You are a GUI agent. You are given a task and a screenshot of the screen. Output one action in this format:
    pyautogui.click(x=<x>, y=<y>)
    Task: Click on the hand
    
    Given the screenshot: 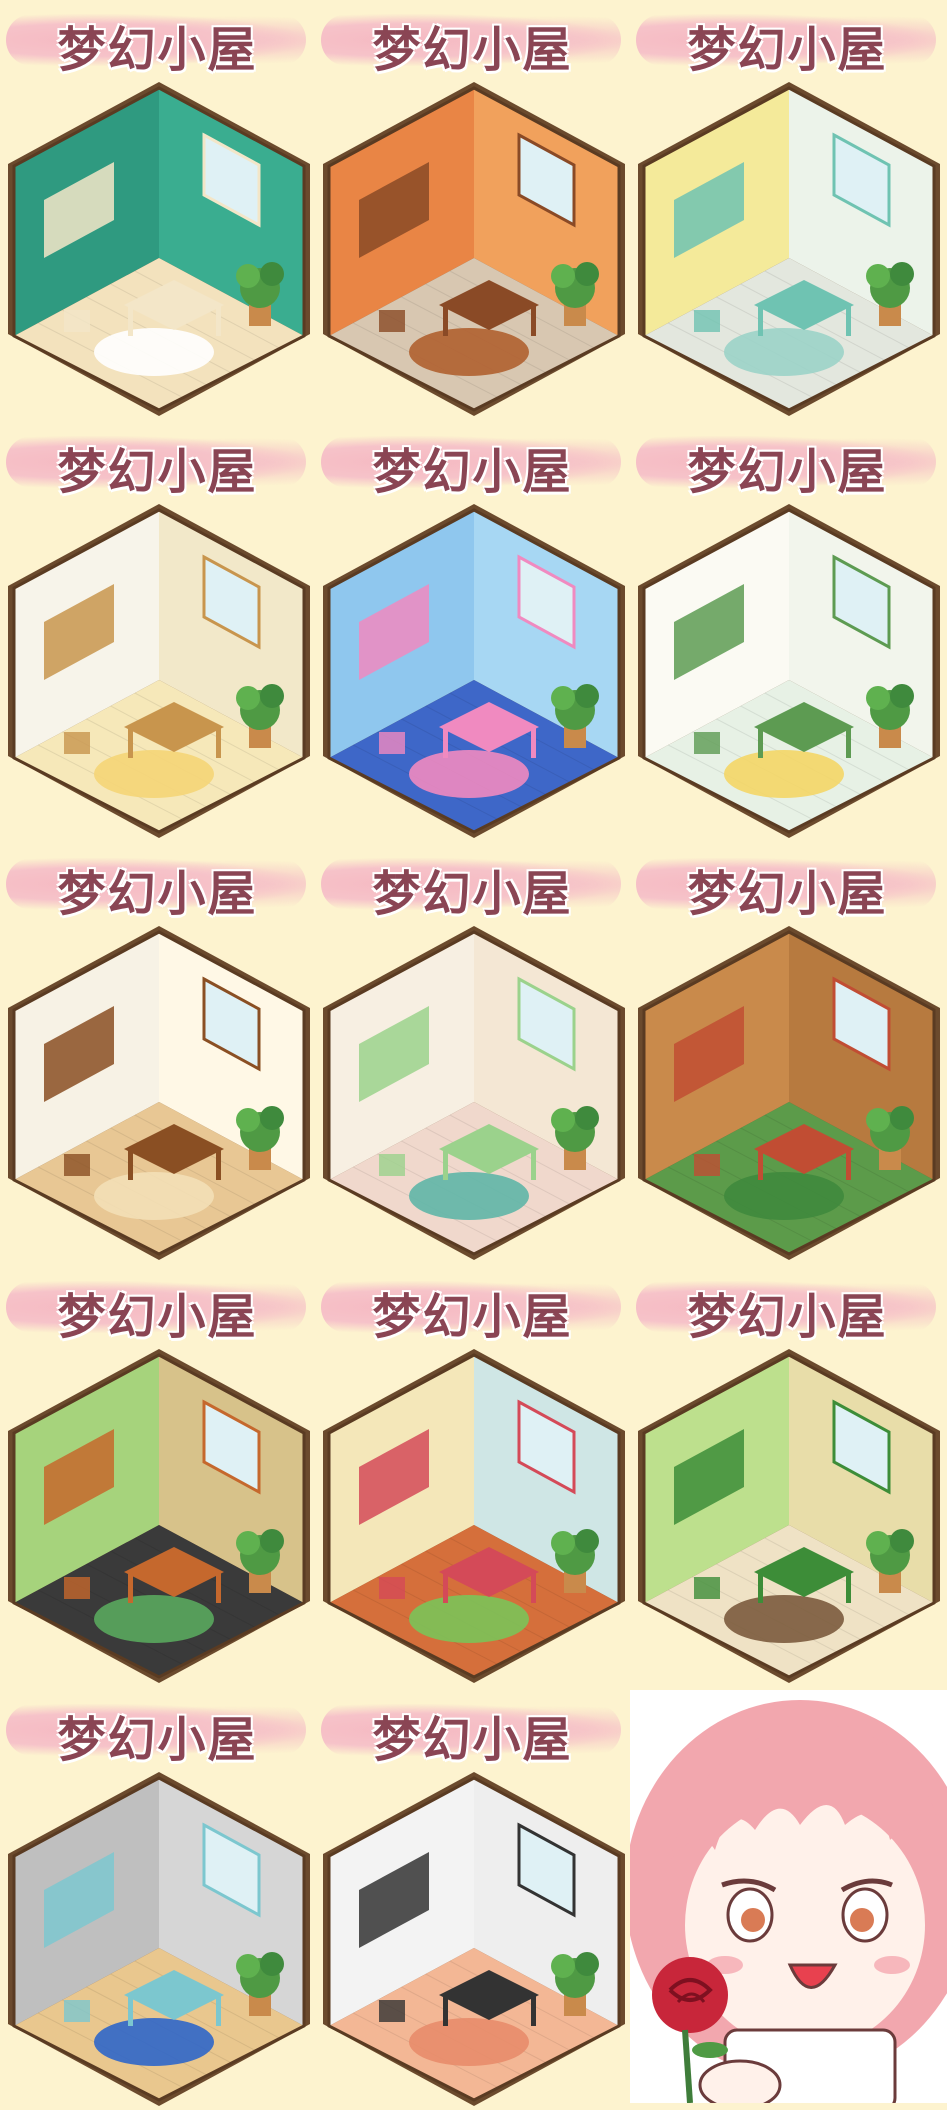 What is the action you would take?
    pyautogui.click(x=740, y=2081)
    